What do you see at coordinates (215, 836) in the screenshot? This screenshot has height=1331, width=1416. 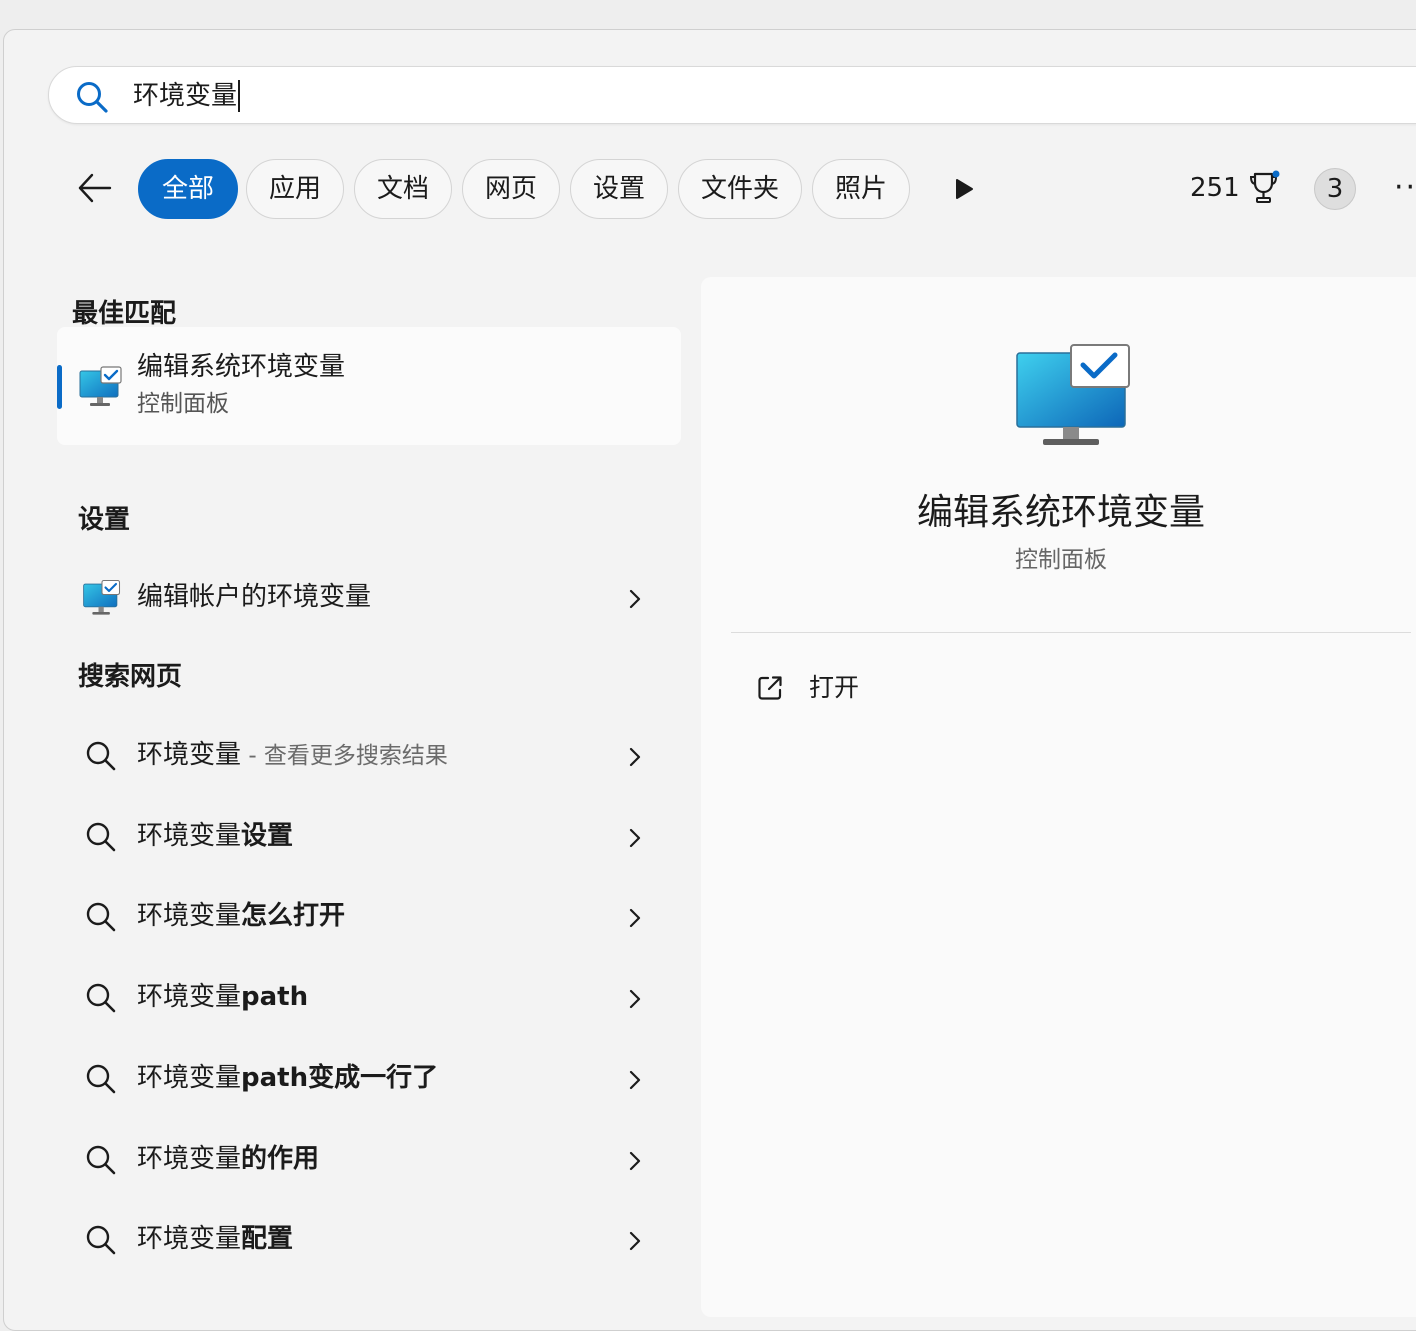 I see `web-suggestion-label: 环境变量设置` at bounding box center [215, 836].